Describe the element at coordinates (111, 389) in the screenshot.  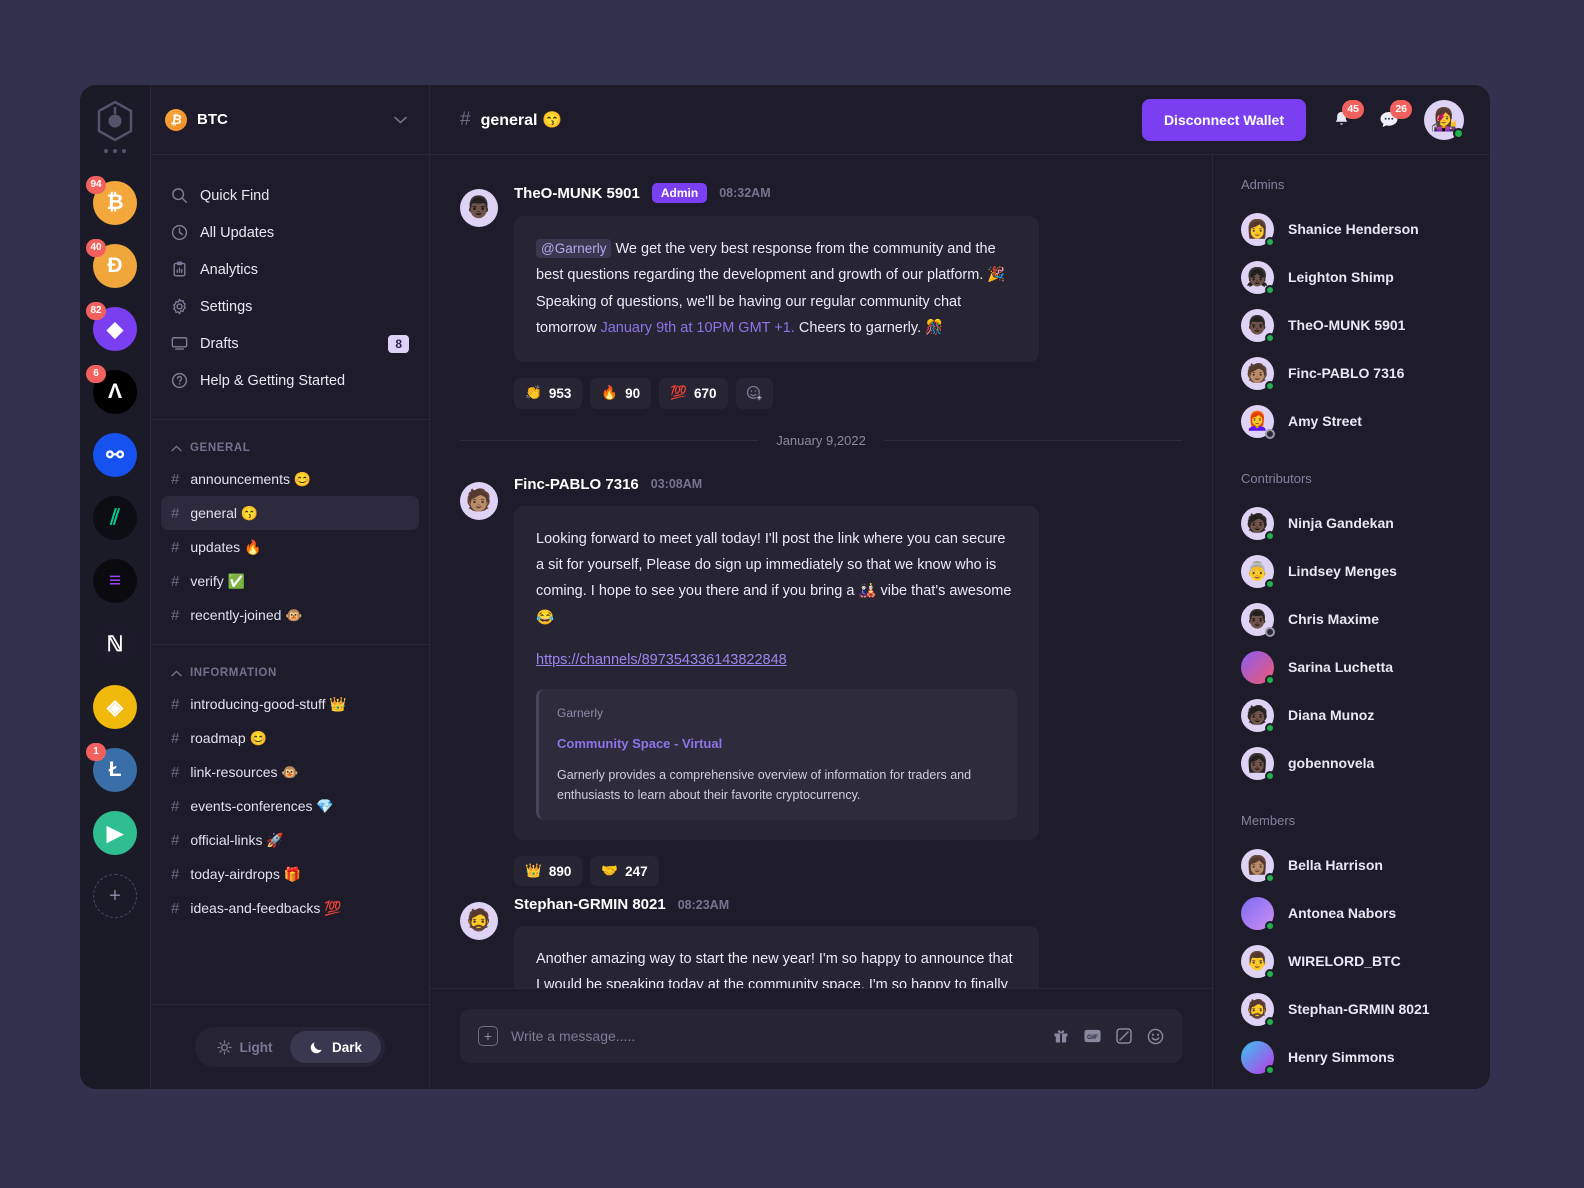
I see `server-icon-algorand: Λ 6` at that location.